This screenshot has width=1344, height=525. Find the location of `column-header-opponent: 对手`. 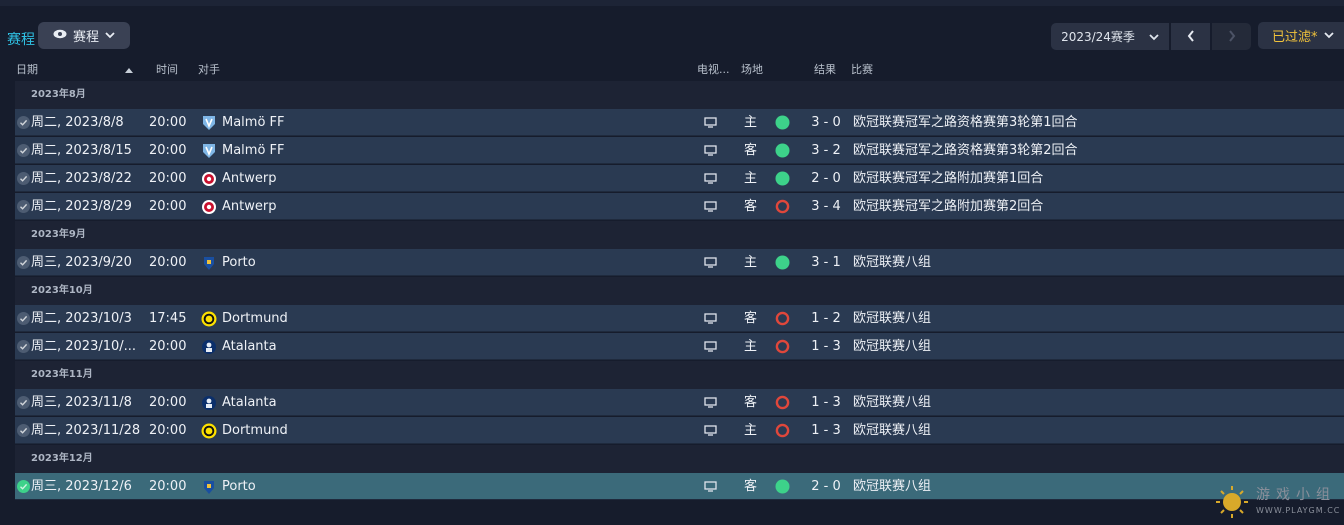

column-header-opponent: 对手 is located at coordinates (209, 69).